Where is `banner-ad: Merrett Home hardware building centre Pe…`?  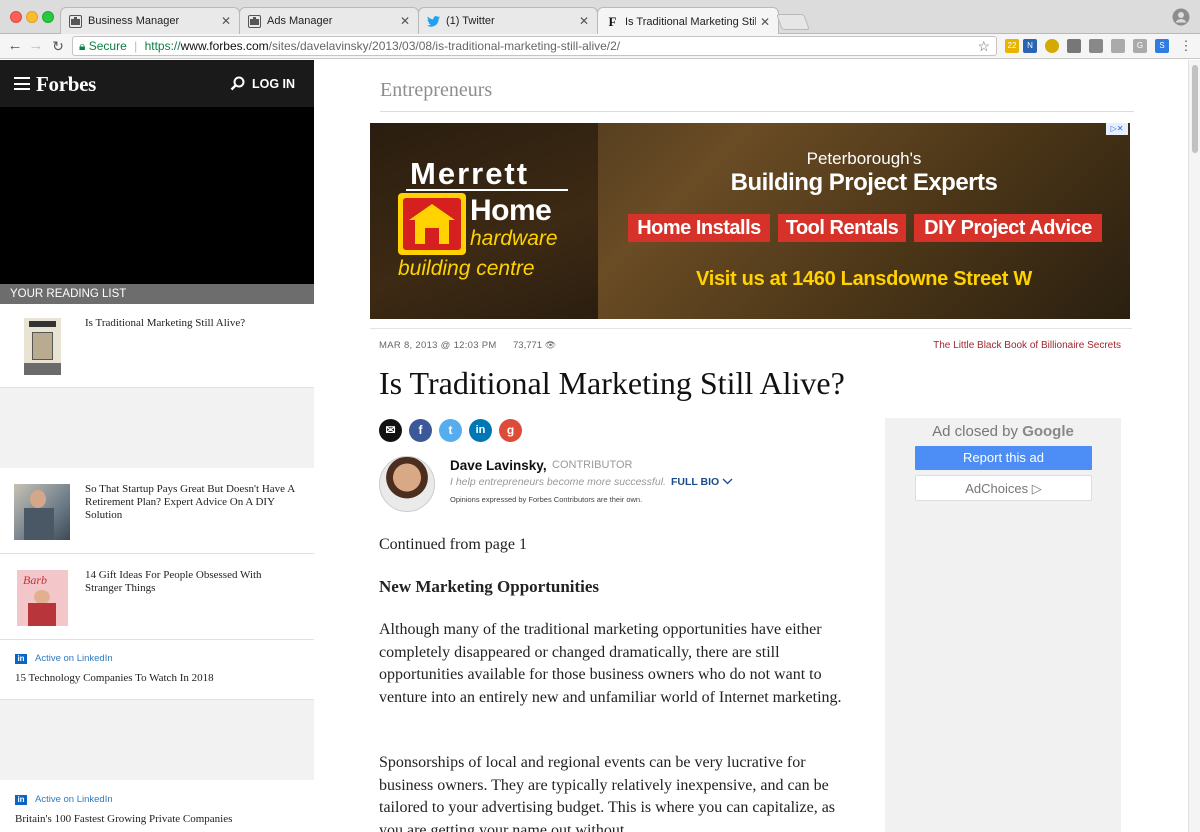 banner-ad: Merrett Home hardware building centre Pe… is located at coordinates (750, 221).